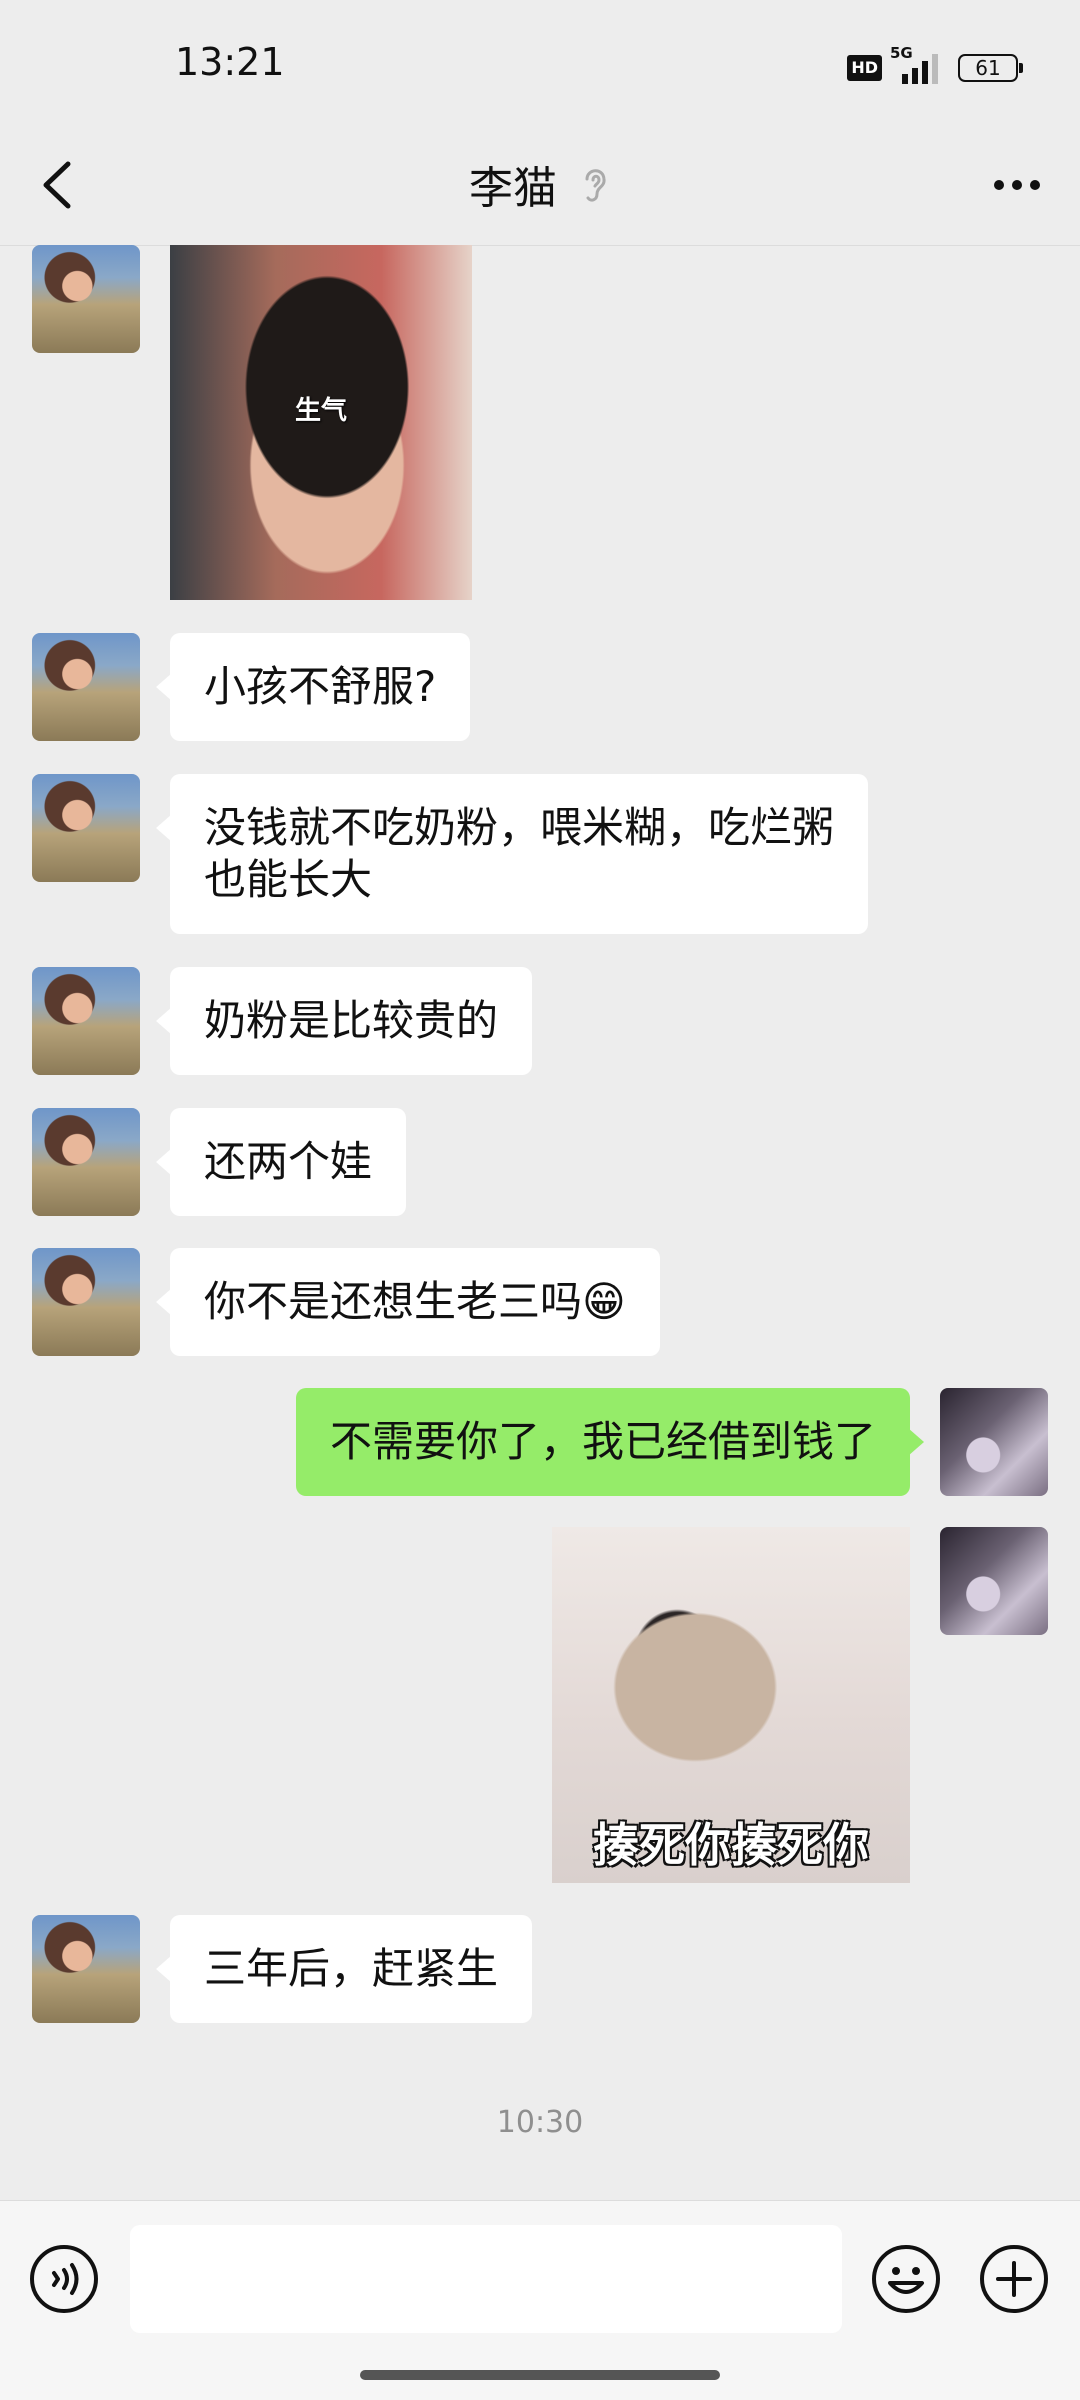  What do you see at coordinates (731, 1845) in the screenshot?
I see `sticker-caption: 揍死你揍死你` at bounding box center [731, 1845].